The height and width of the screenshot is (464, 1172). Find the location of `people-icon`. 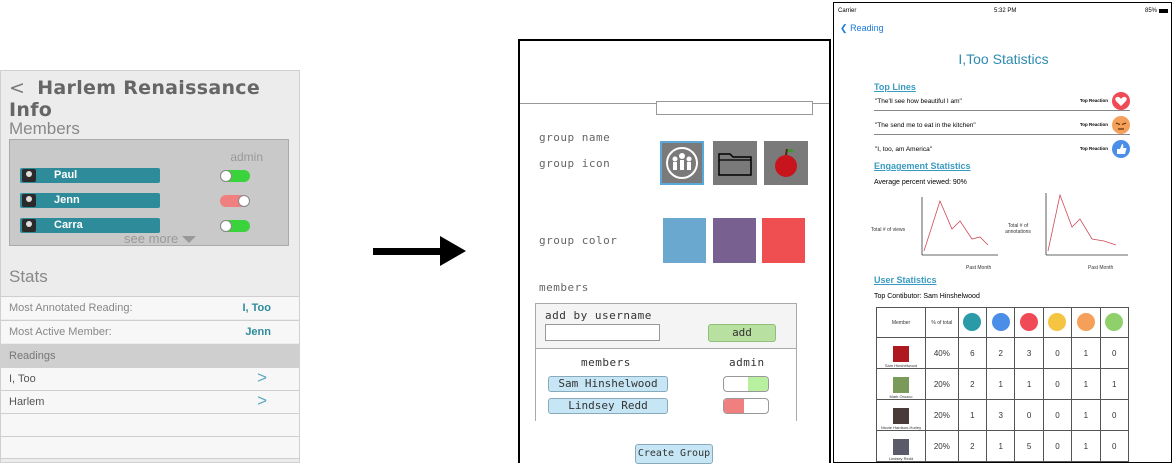

people-icon is located at coordinates (682, 163).